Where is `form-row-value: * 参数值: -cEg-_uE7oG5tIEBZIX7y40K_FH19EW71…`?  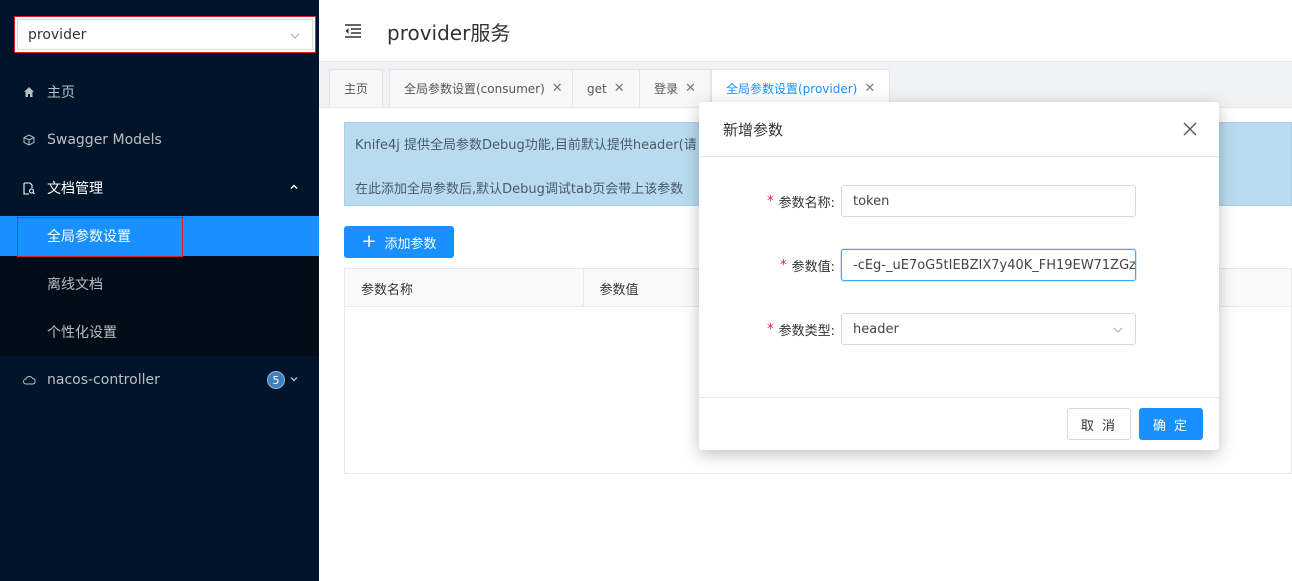 form-row-value: * 参数值: -cEg-_uE7oG5tIEBZIX7y40K_FH19EW71… is located at coordinates (959, 265).